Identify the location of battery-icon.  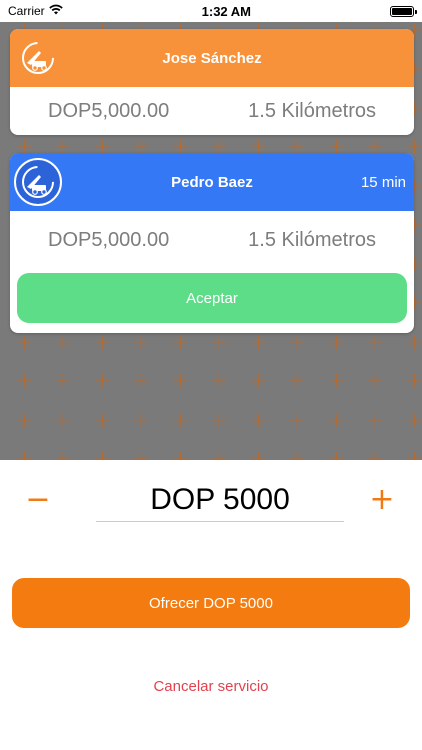
(403, 11).